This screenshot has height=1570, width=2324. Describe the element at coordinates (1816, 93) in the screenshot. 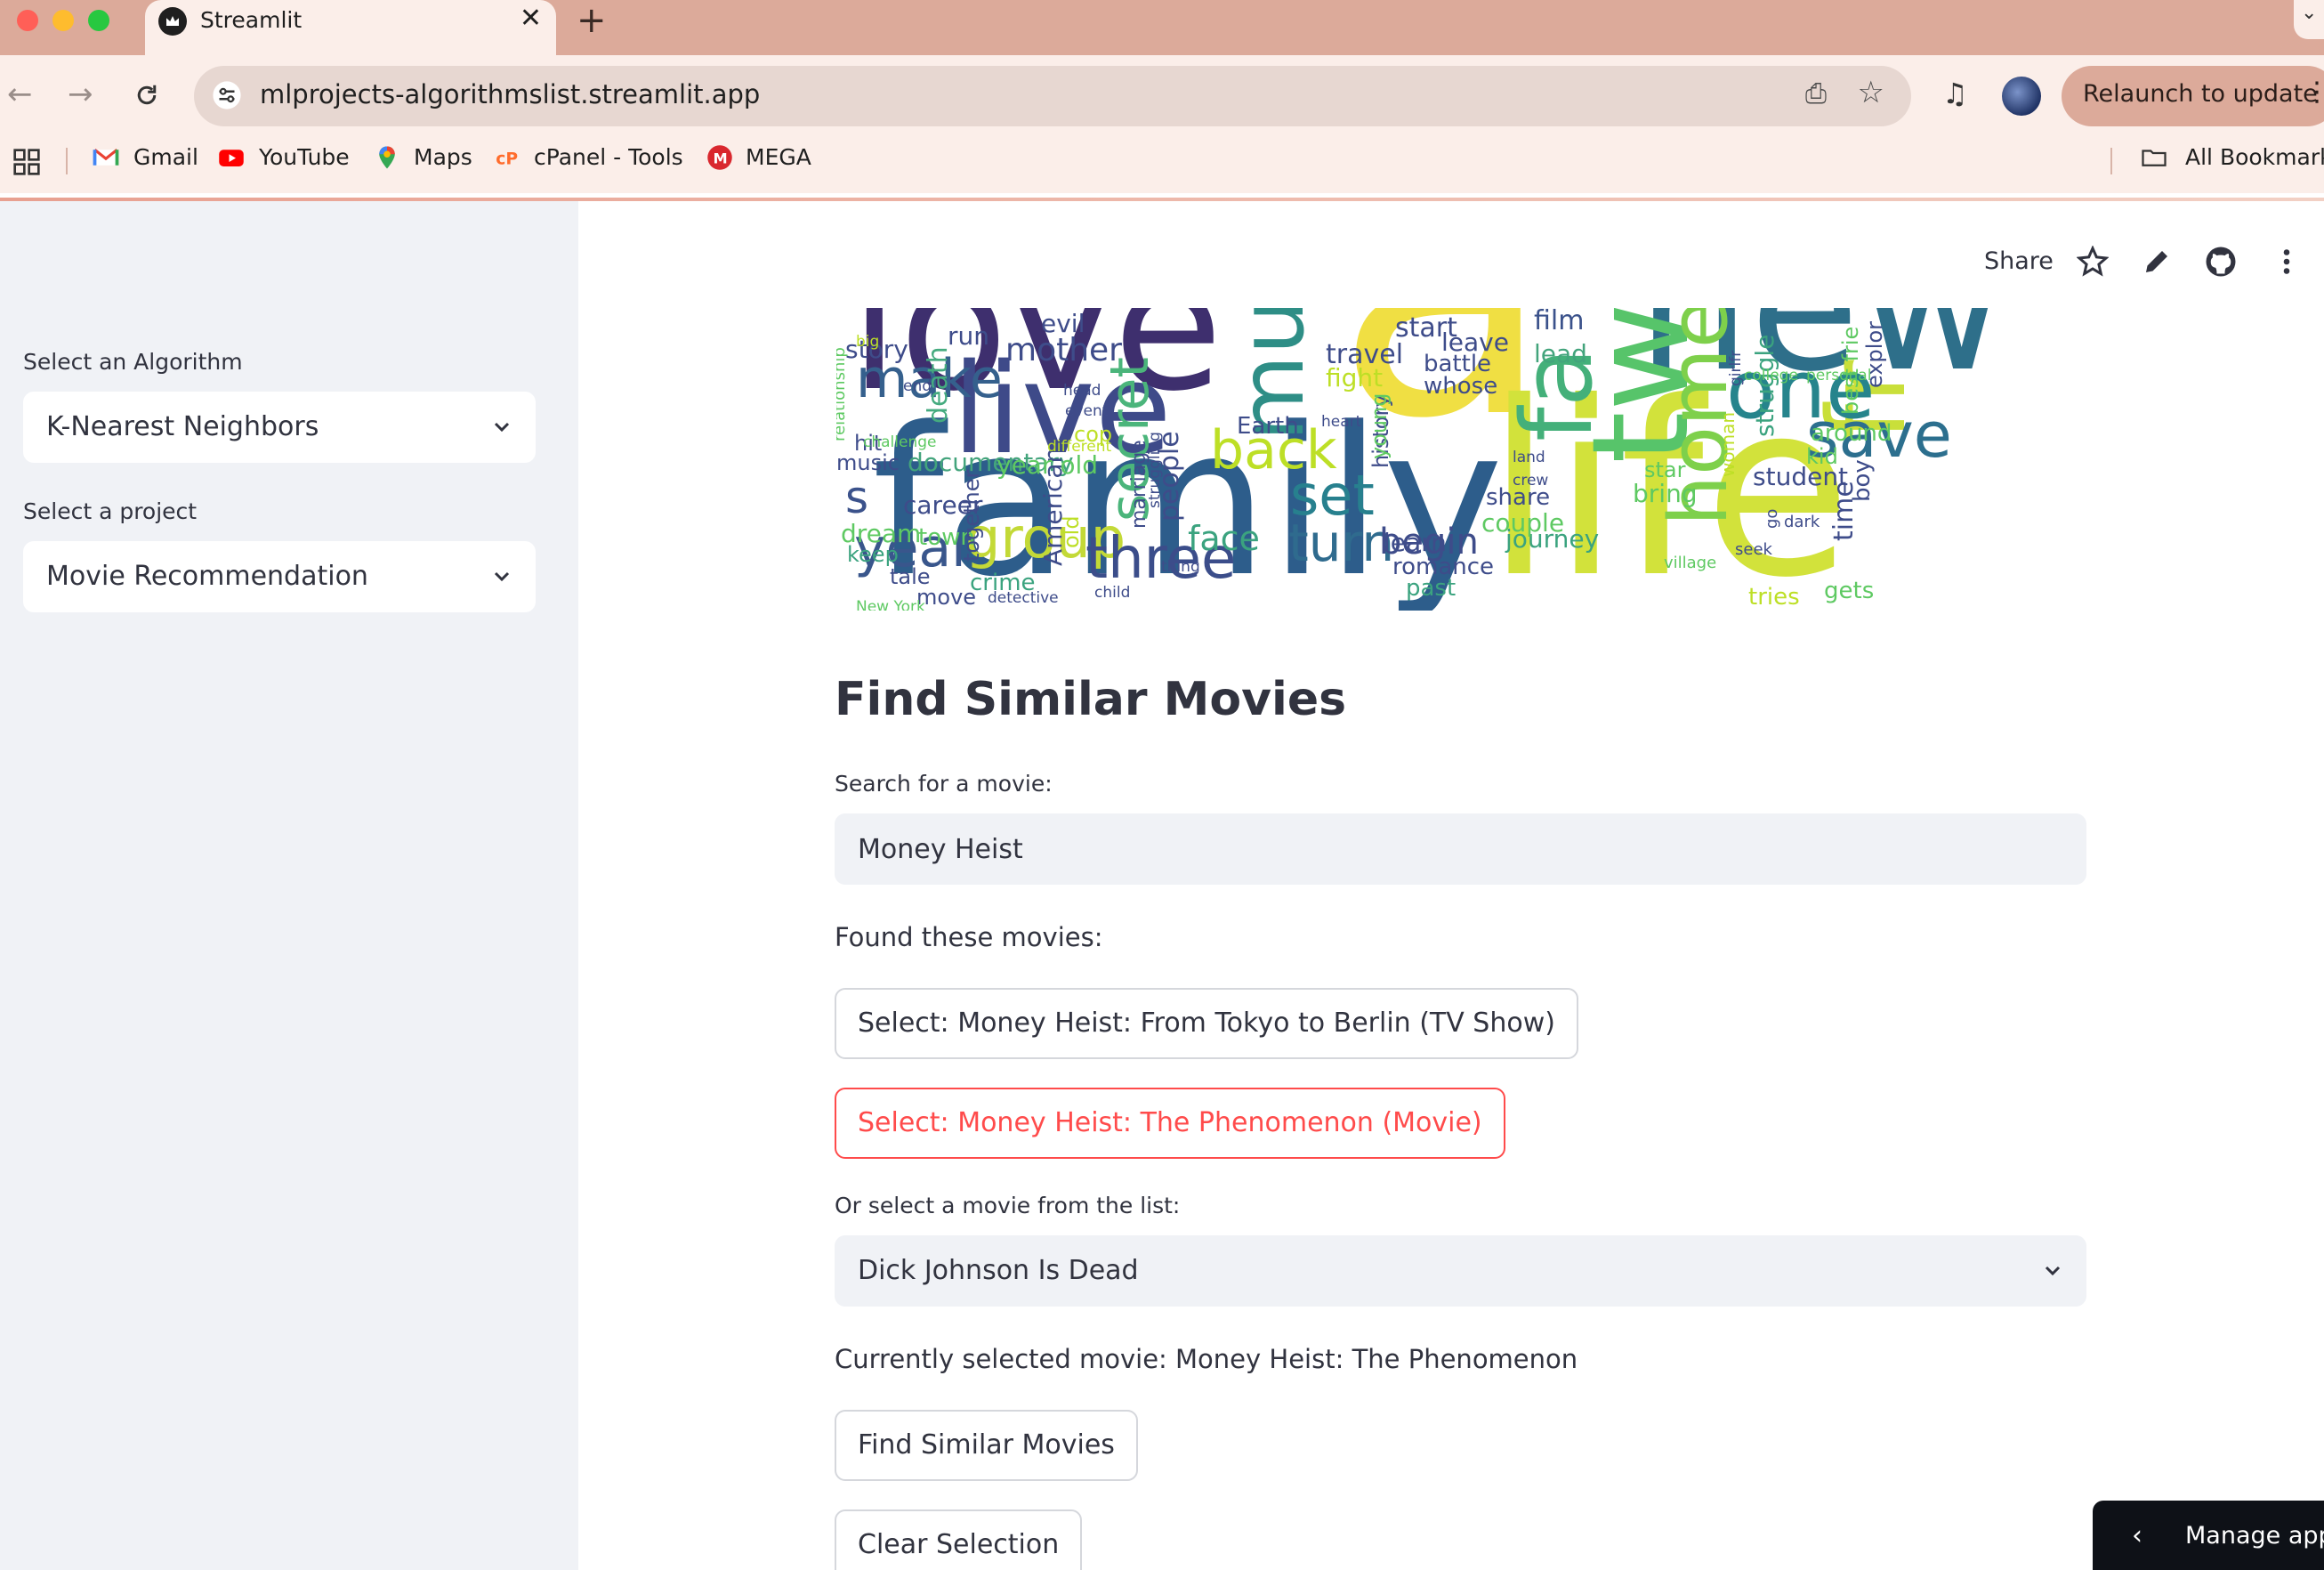

I see `install-app-icon: ⎙` at that location.